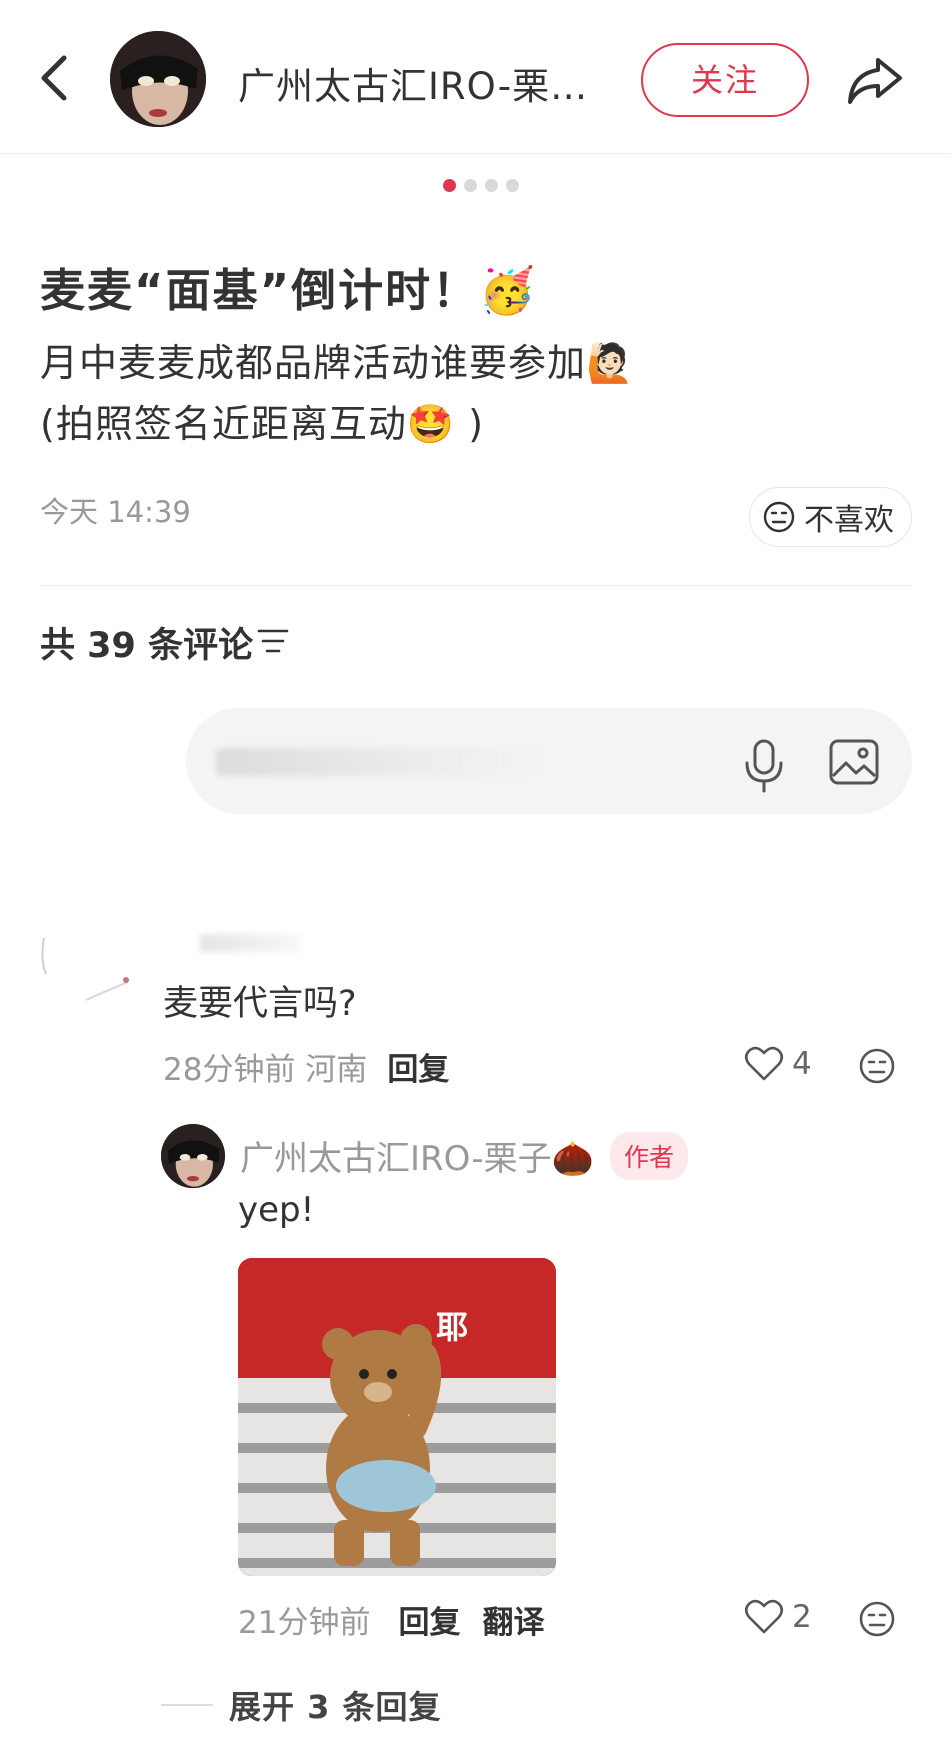 Image resolution: width=951 pixels, height=1740 pixels. I want to click on image-upload-button, so click(854, 762).